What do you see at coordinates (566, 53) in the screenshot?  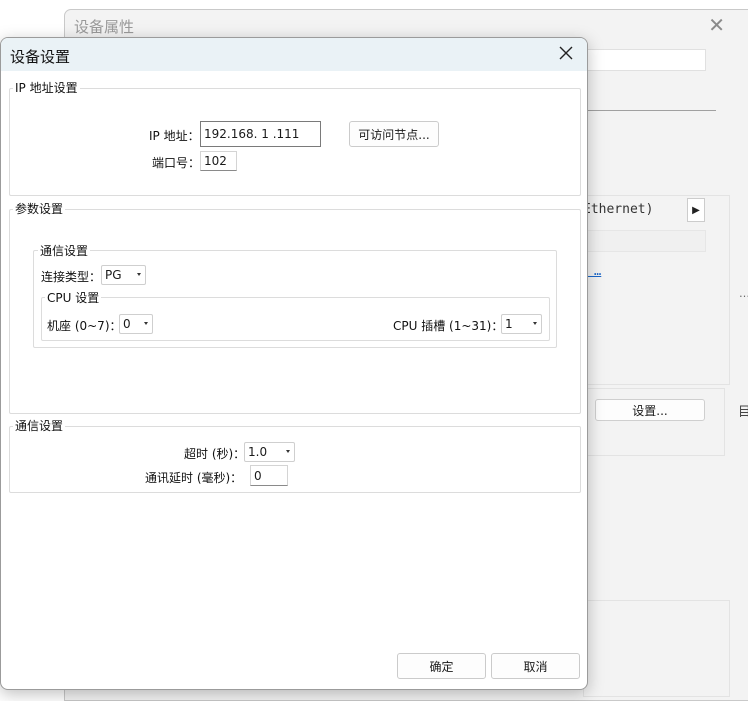 I see `close-icon` at bounding box center [566, 53].